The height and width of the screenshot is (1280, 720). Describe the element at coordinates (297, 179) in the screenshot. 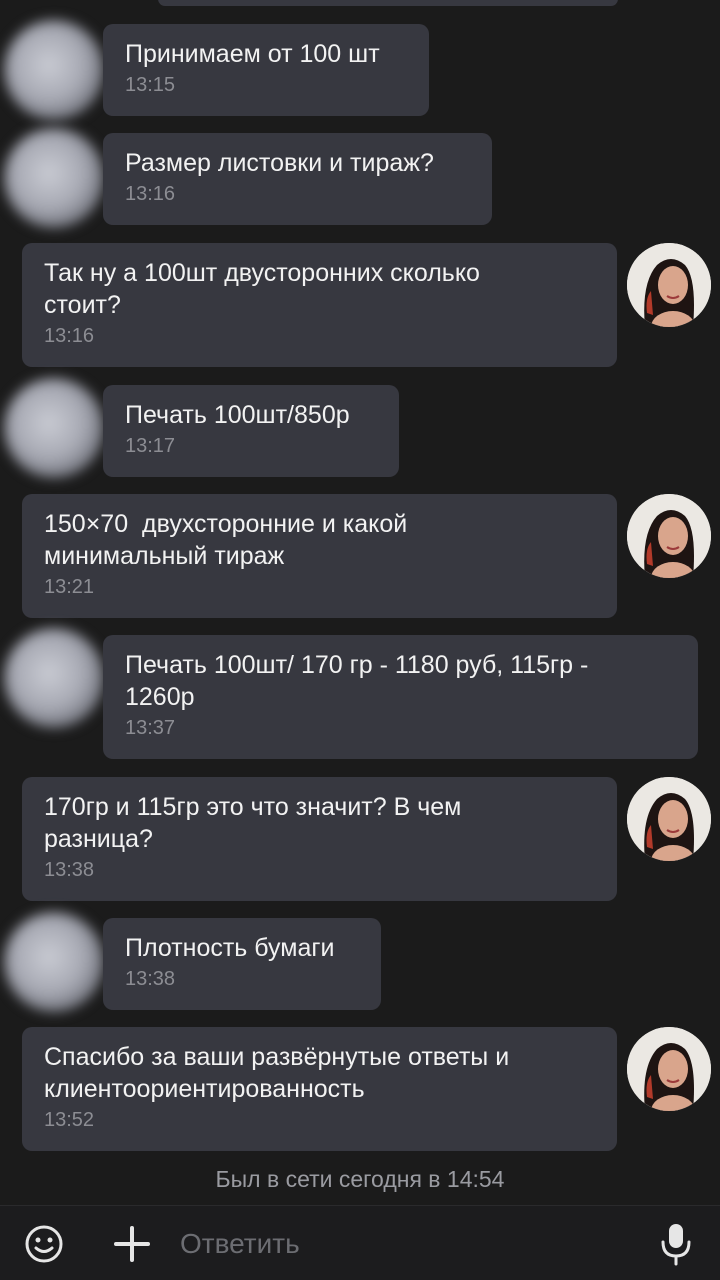

I see `message-bubble-incoming: Размер листовки и тираж? 13:16` at that location.